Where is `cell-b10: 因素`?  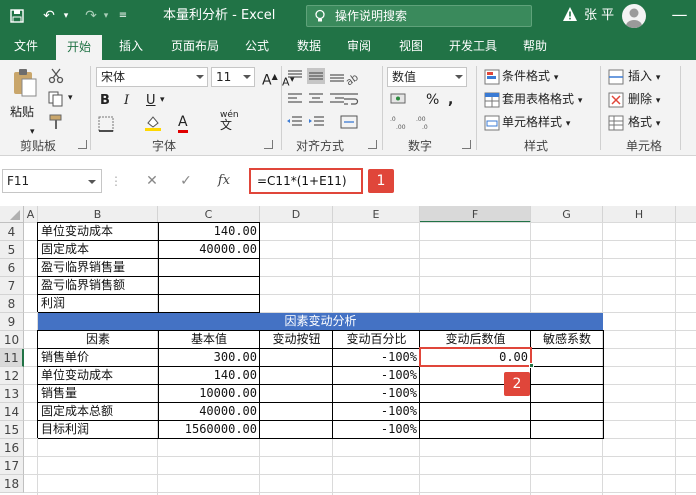
cell-b10: 因素 is located at coordinates (98, 340).